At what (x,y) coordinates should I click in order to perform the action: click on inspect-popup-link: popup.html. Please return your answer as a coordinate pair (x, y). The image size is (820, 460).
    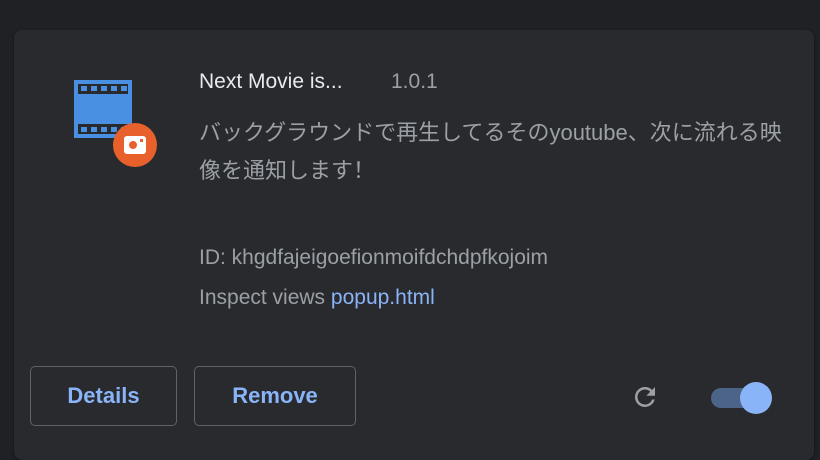
    Looking at the image, I should click on (383, 297).